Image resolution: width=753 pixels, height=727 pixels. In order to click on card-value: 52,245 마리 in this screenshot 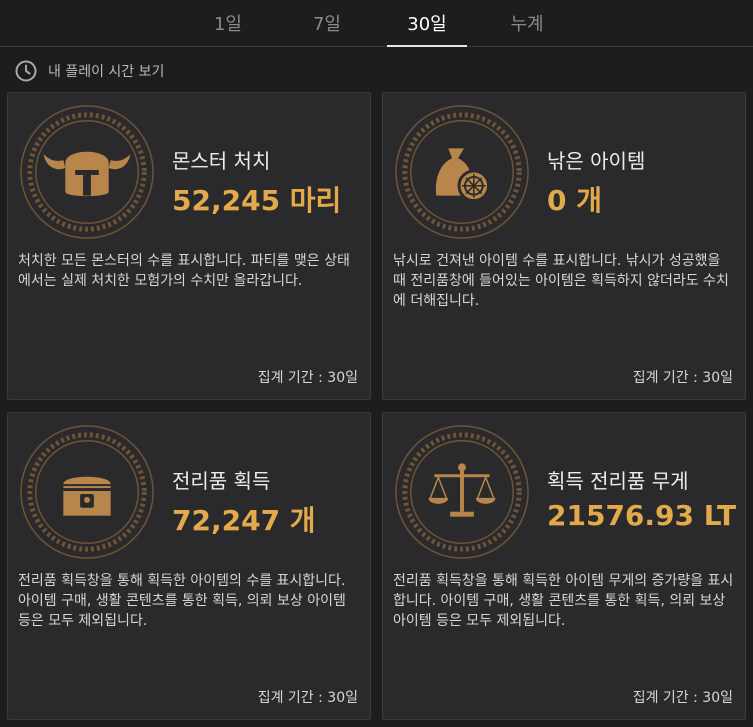, I will do `click(257, 200)`.